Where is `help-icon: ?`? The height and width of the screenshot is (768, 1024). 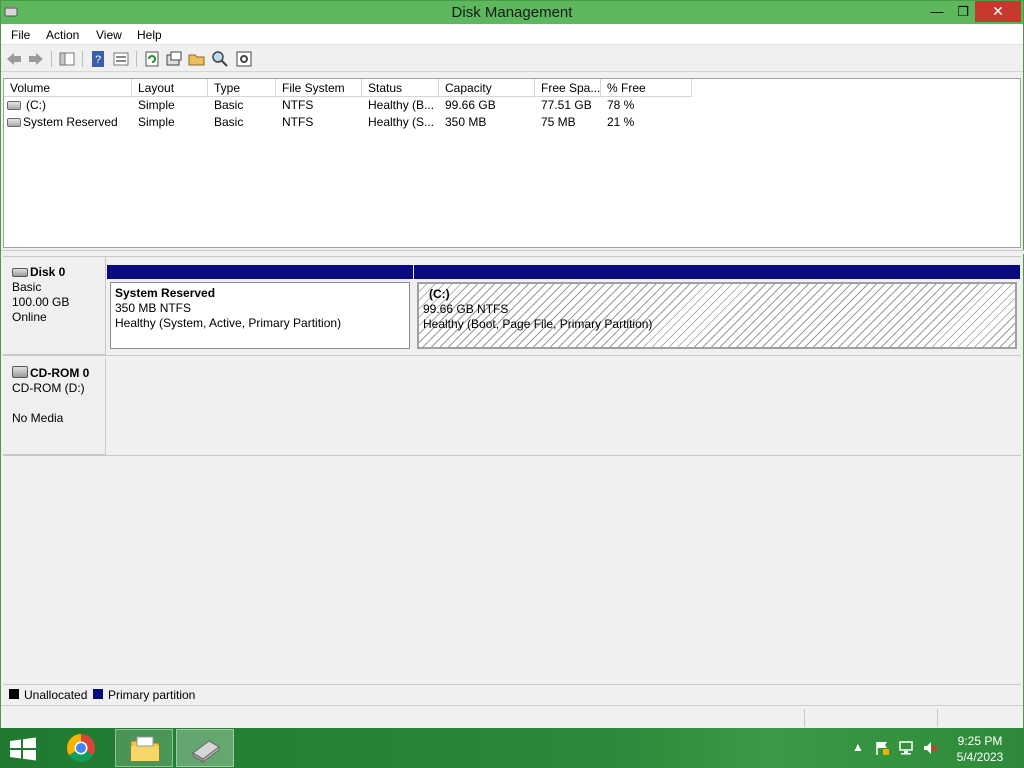
help-icon: ? is located at coordinates (98, 59).